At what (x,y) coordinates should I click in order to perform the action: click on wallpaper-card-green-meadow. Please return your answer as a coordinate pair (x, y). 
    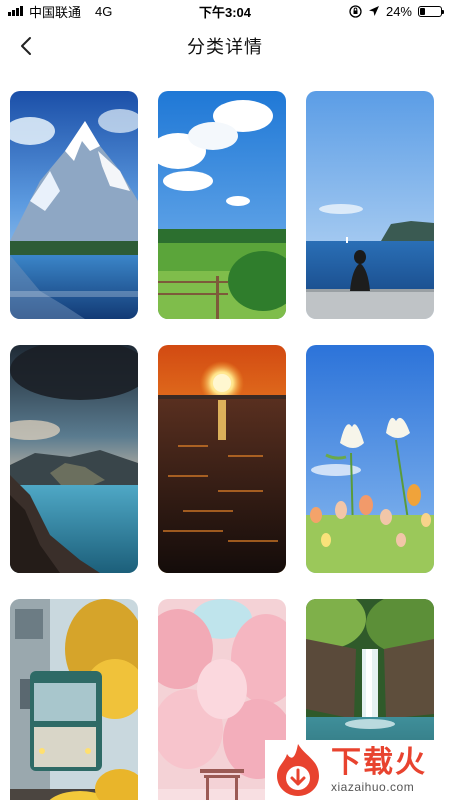
    Looking at the image, I should click on (222, 205).